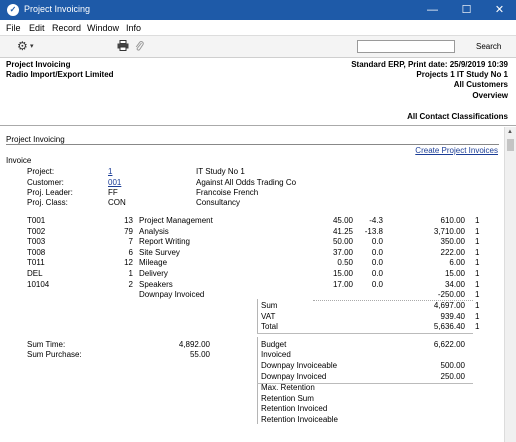 This screenshot has width=516, height=442. What do you see at coordinates (159, 252) in the screenshot?
I see `row-desc: Site Survey` at bounding box center [159, 252].